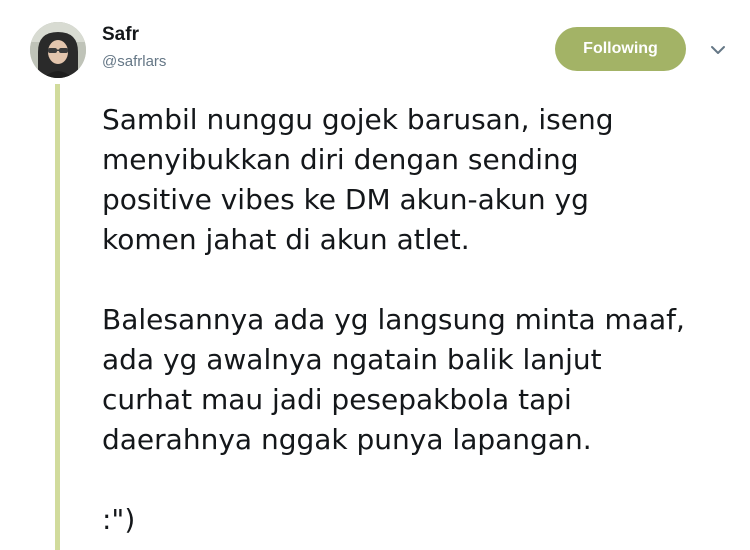 The height and width of the screenshot is (550, 750). What do you see at coordinates (134, 48) in the screenshot?
I see `author-info: Safr @safrlars` at bounding box center [134, 48].